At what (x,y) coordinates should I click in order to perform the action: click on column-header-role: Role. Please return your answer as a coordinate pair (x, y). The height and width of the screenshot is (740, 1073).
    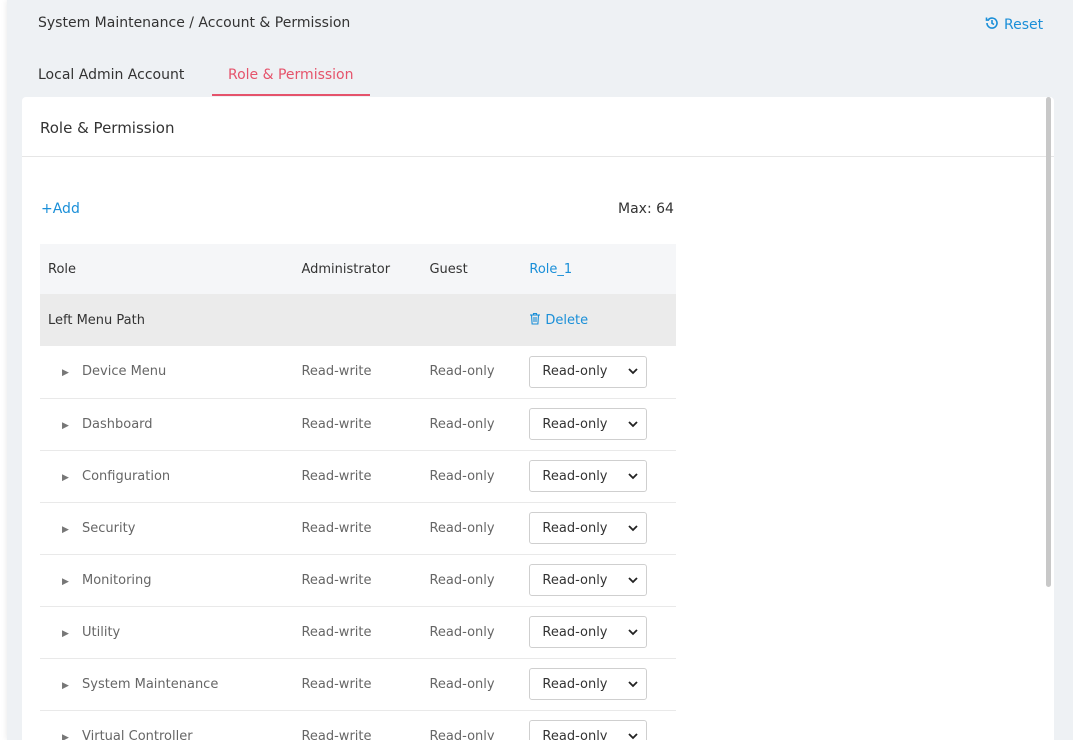
    Looking at the image, I should click on (62, 269).